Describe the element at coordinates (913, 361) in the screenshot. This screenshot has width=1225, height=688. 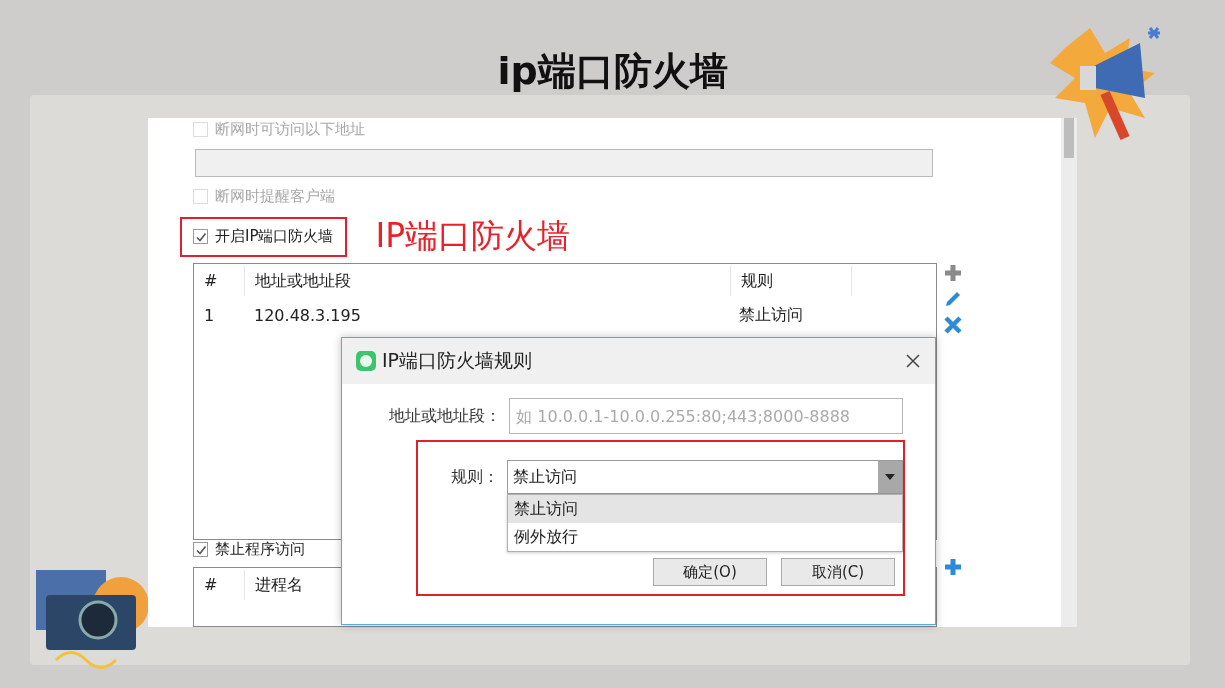
I see `close-icon` at that location.